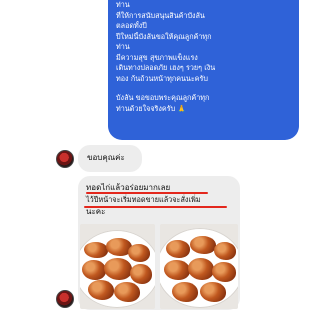 This screenshot has height=320, width=320. What do you see at coordinates (143, 199) in the screenshot?
I see `message-line: ไว้ปีหน้าจะเริ่มทอดขายแล้วจะสั่งเพิ่ม` at bounding box center [143, 199].